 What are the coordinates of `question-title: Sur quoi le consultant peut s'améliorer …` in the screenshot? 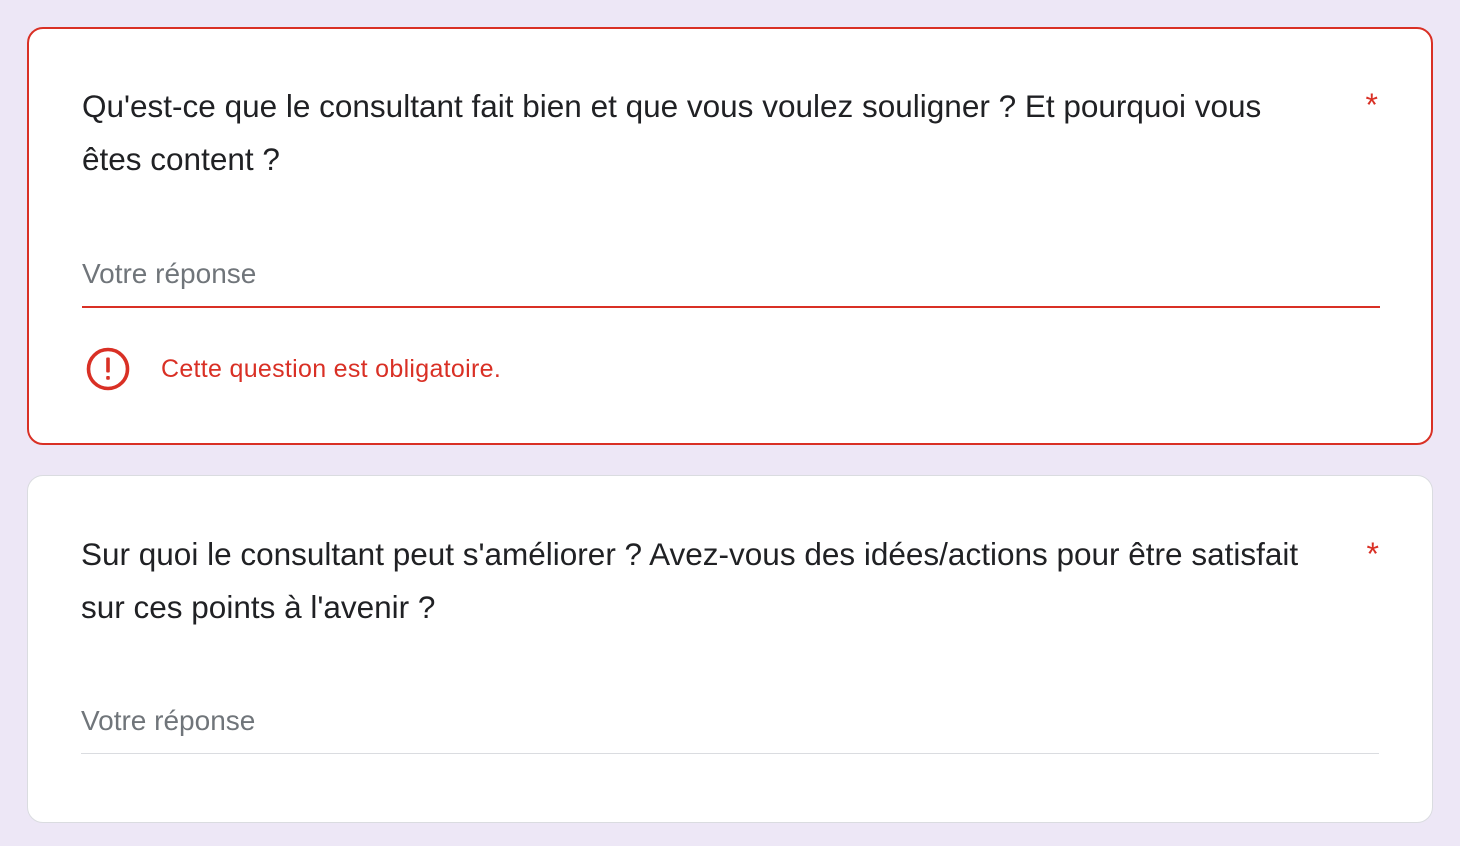 It's located at (690, 580).